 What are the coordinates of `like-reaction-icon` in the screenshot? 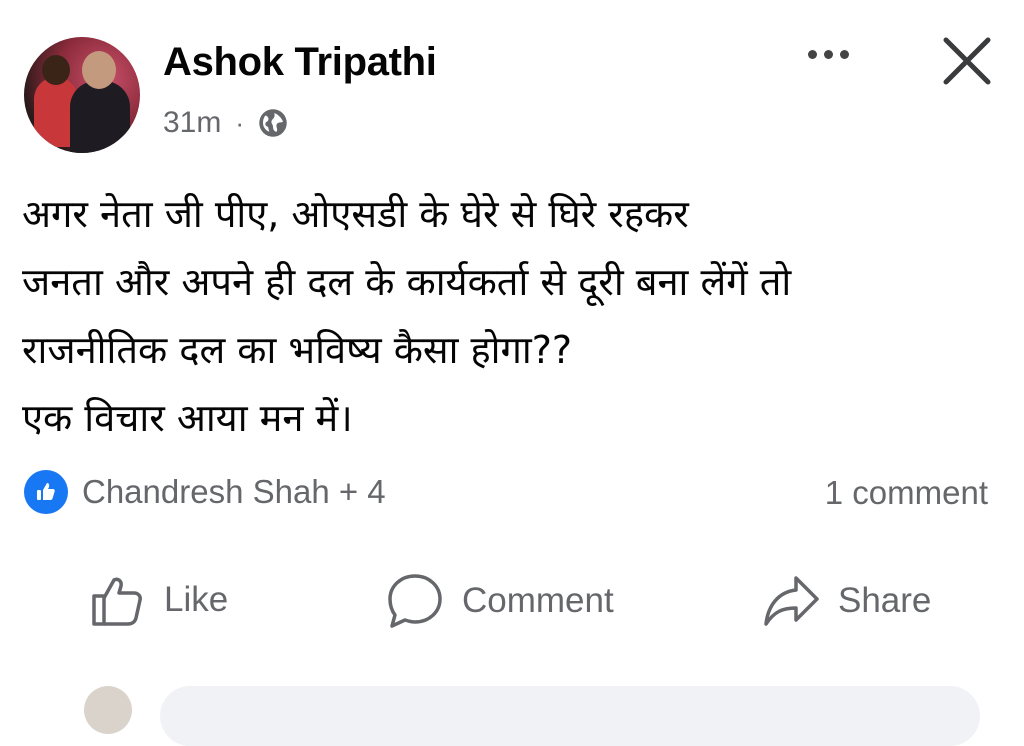 It's located at (46, 492).